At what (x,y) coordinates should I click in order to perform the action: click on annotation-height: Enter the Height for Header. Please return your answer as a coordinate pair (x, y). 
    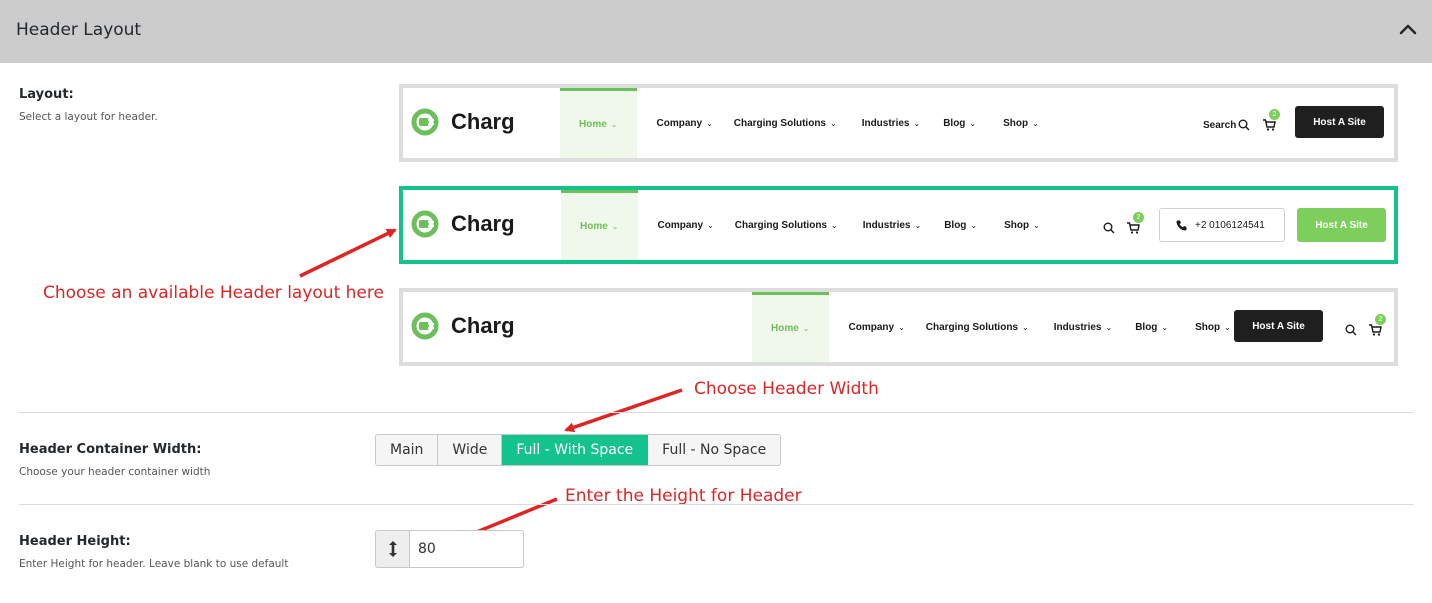
    Looking at the image, I should click on (683, 496).